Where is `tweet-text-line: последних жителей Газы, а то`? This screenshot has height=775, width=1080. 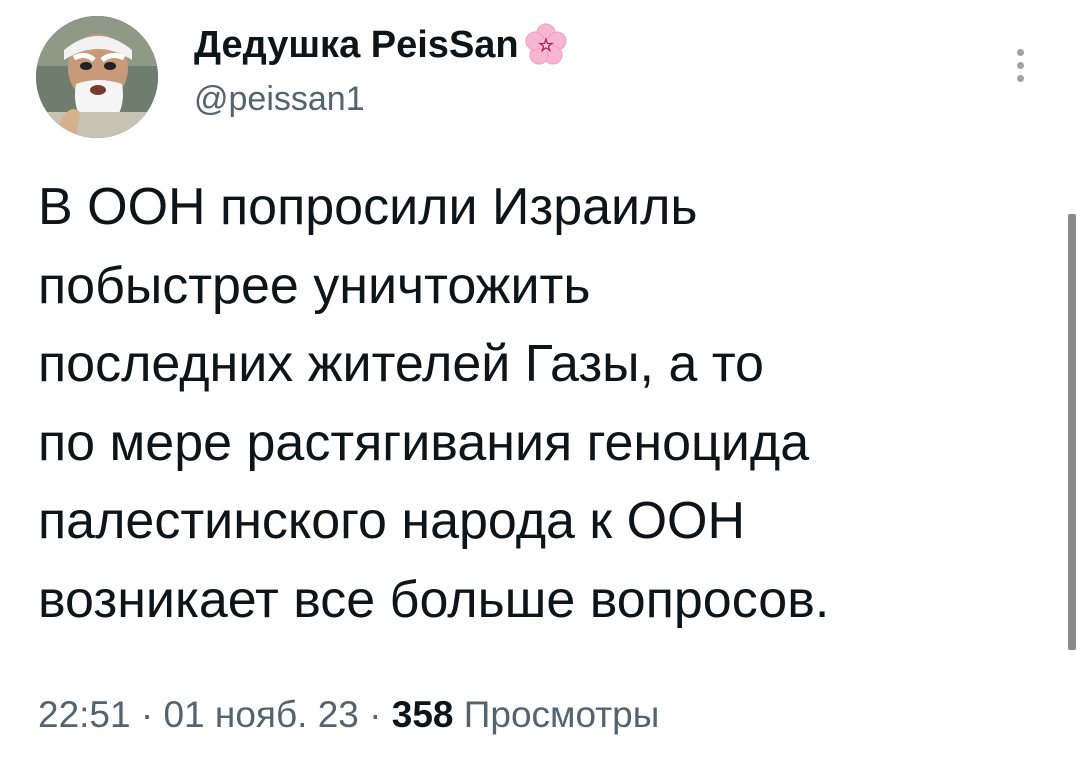 tweet-text-line: последних жителей Газы, а то is located at coordinates (401, 364).